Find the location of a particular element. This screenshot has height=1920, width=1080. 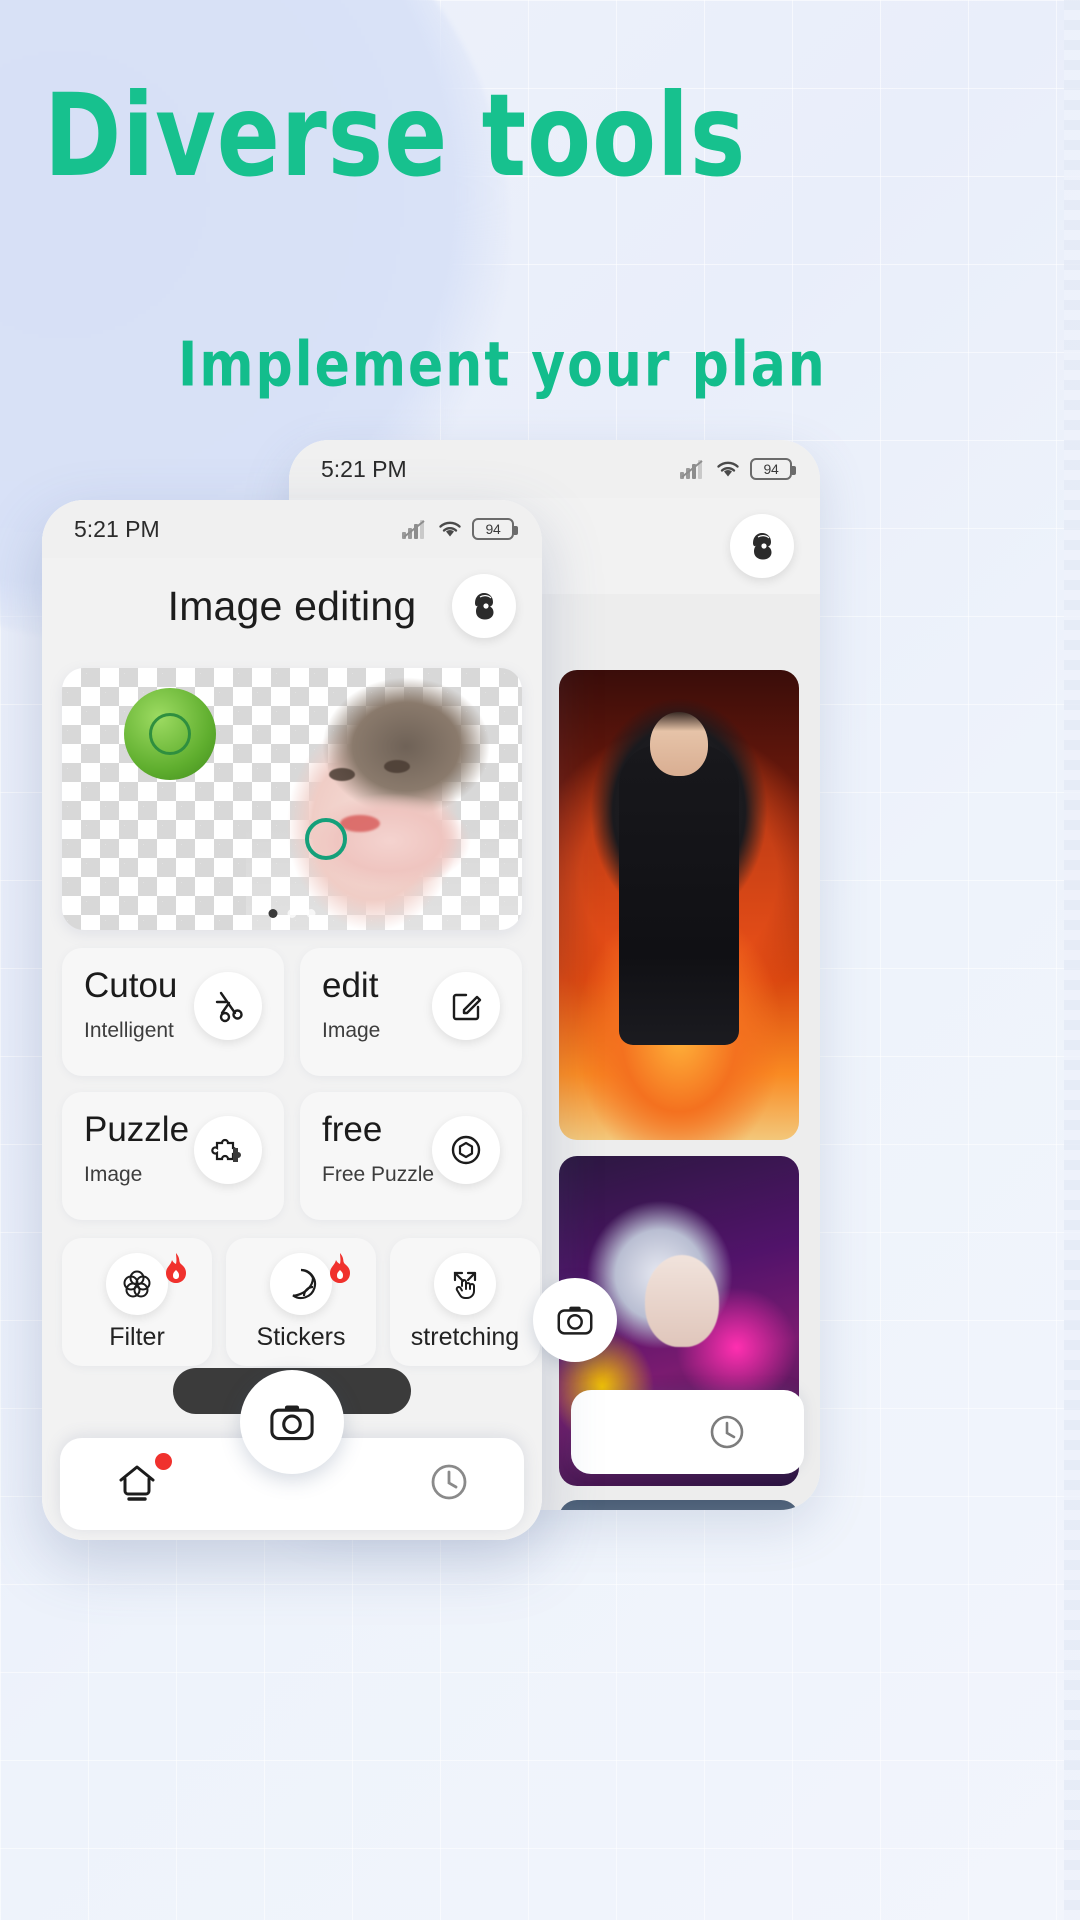

back-status-icons: 94 is located at coordinates (738, 469).